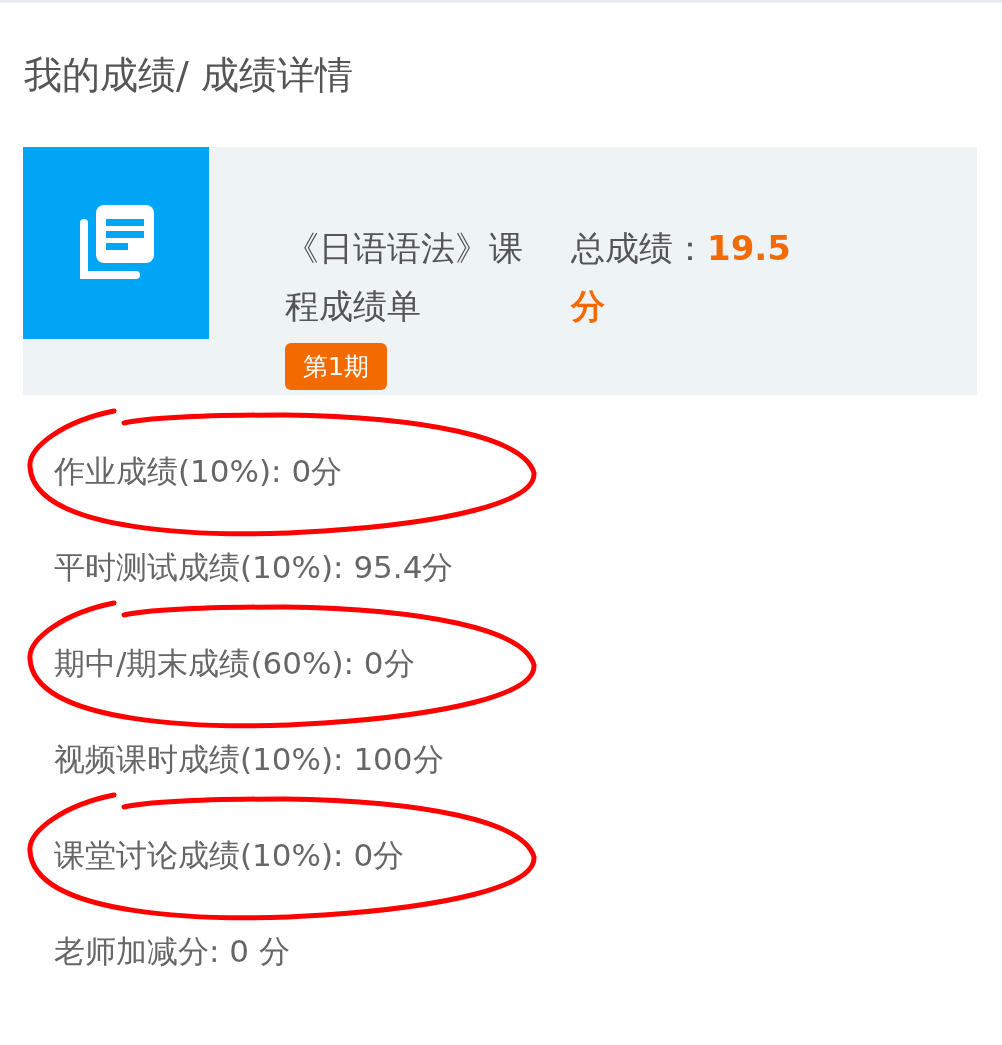 The image size is (1002, 1045). I want to click on score-item: 视频课时成绩(10%): 100分, so click(249, 758).